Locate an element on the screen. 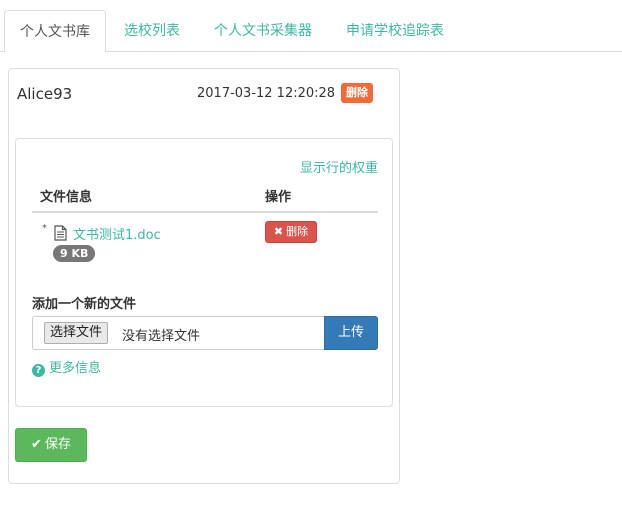  header-divider is located at coordinates (205, 212).